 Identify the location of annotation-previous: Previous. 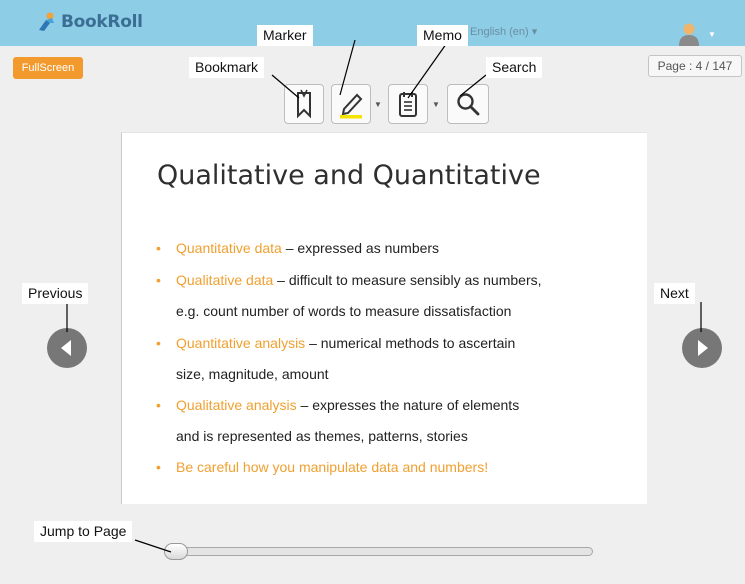
(55, 293).